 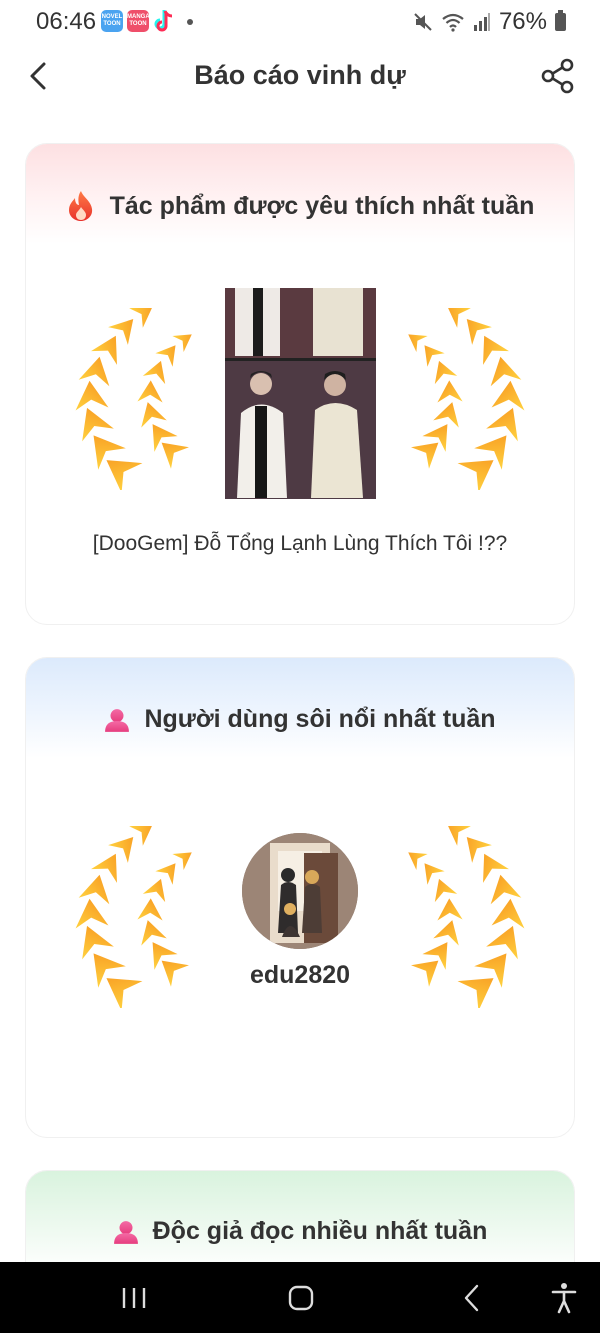 I want to click on battery-icon, so click(x=560, y=20).